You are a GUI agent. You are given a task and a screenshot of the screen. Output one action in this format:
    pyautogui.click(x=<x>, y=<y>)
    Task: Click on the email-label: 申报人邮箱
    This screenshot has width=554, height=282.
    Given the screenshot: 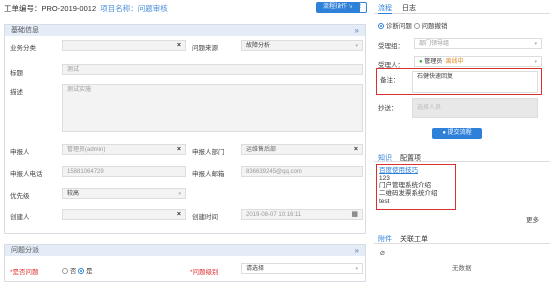 What is the action you would take?
    pyautogui.click(x=208, y=174)
    